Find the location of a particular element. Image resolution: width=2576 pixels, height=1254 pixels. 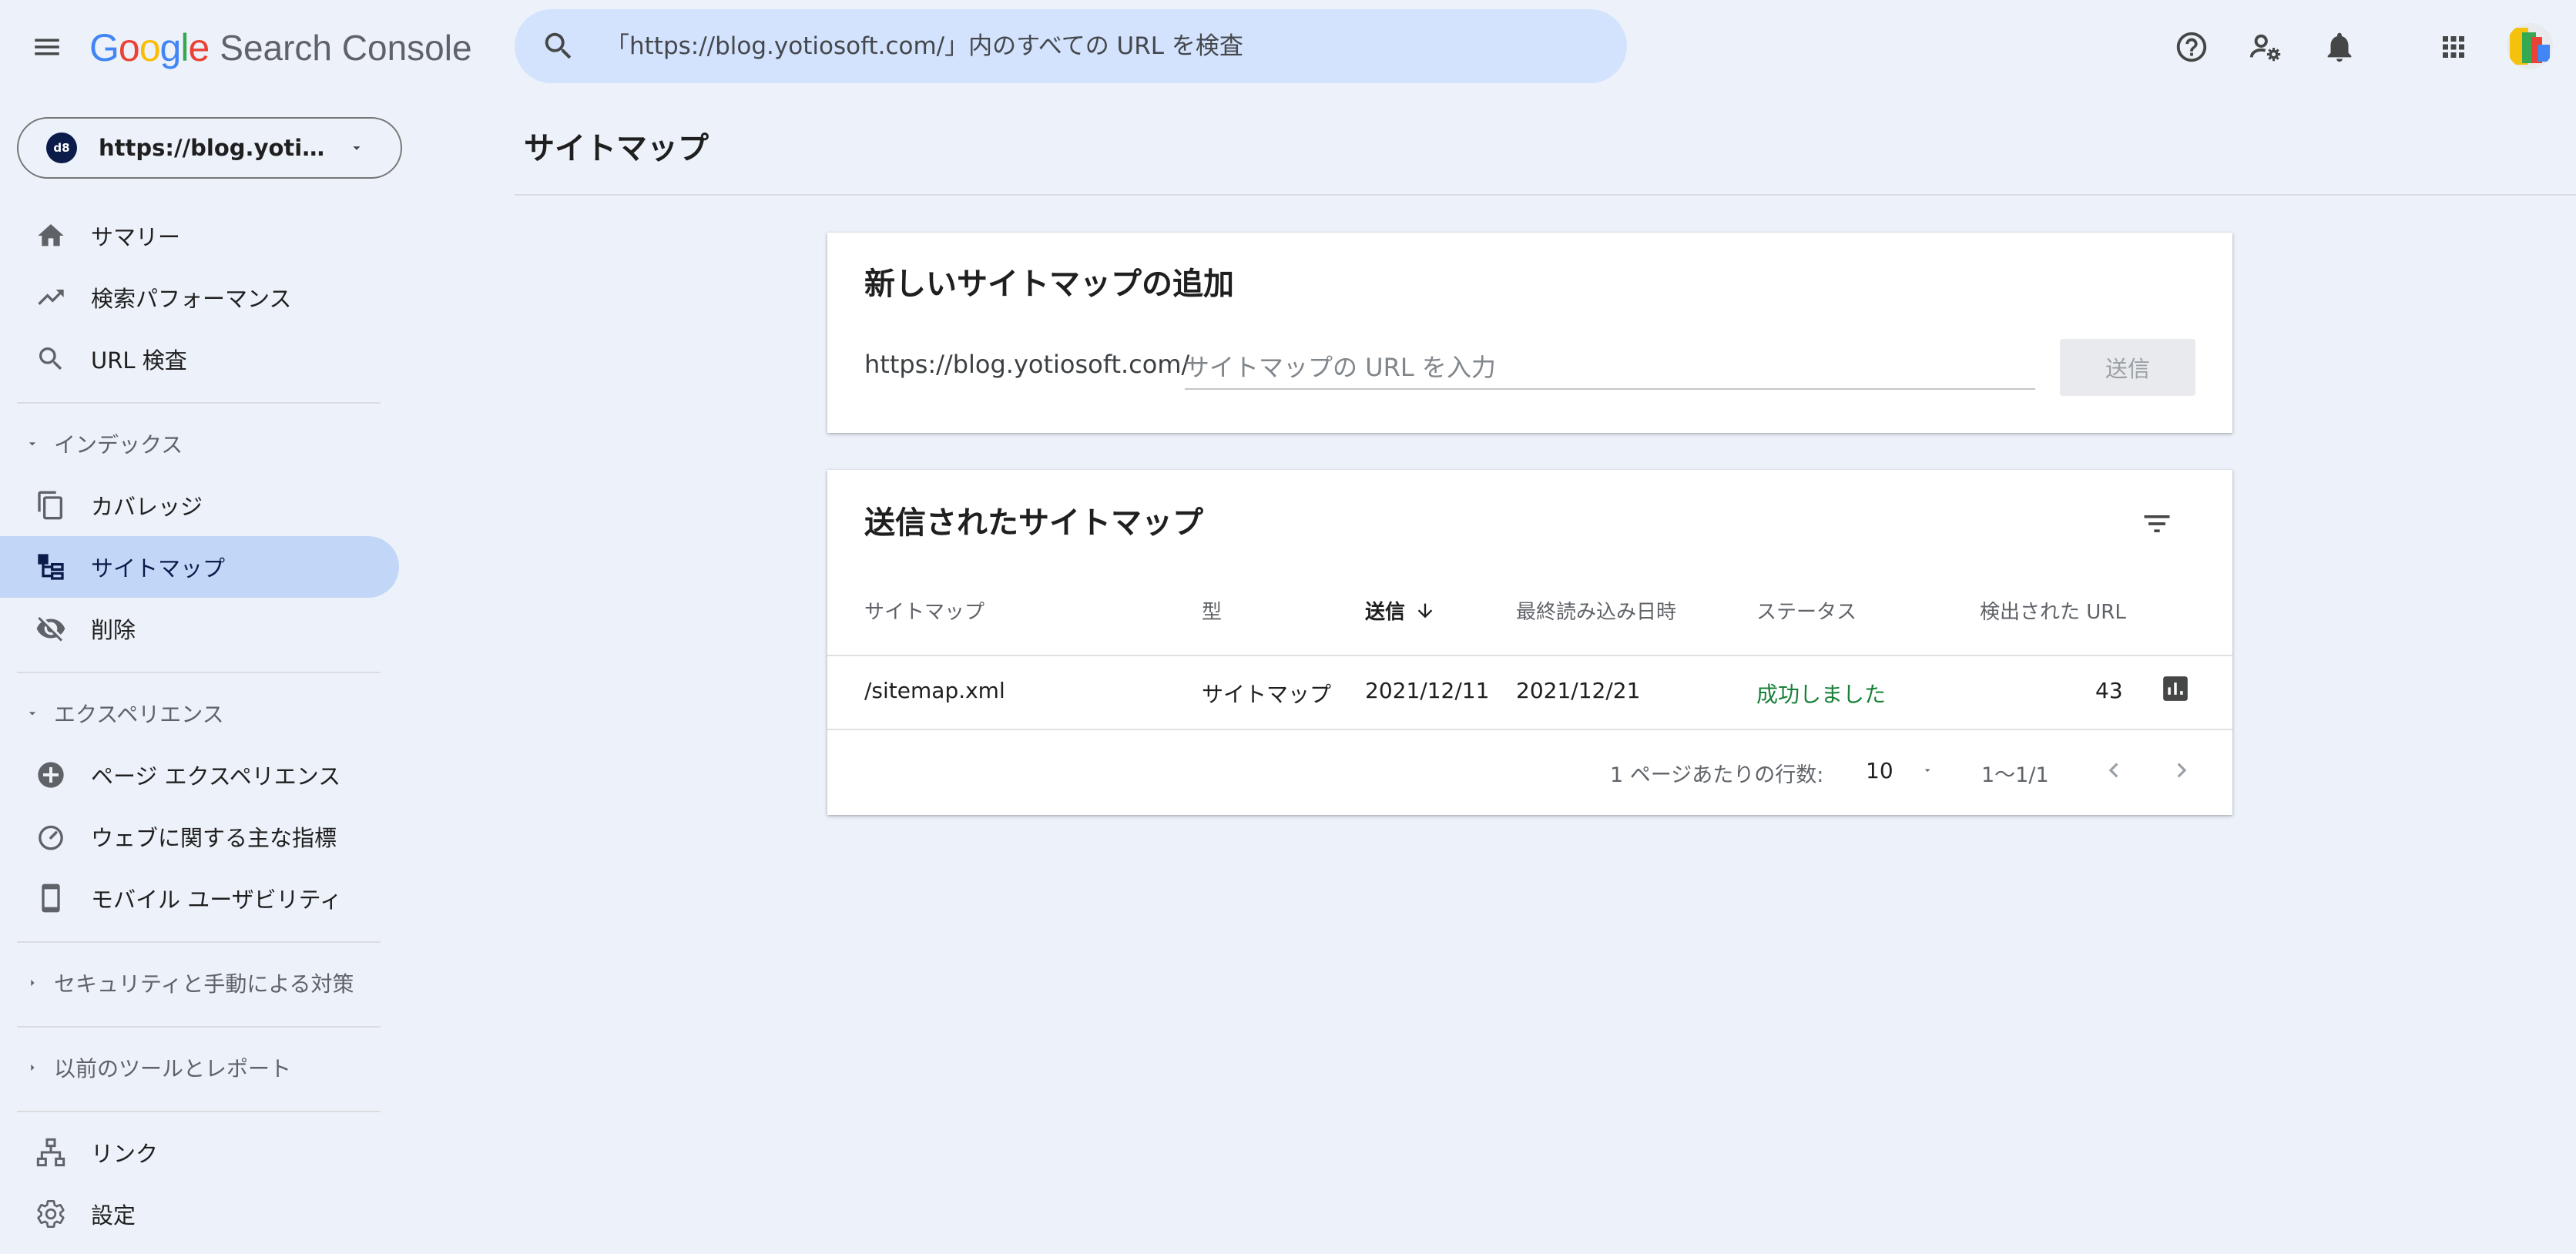

section-label: インデックス is located at coordinates (118, 445).